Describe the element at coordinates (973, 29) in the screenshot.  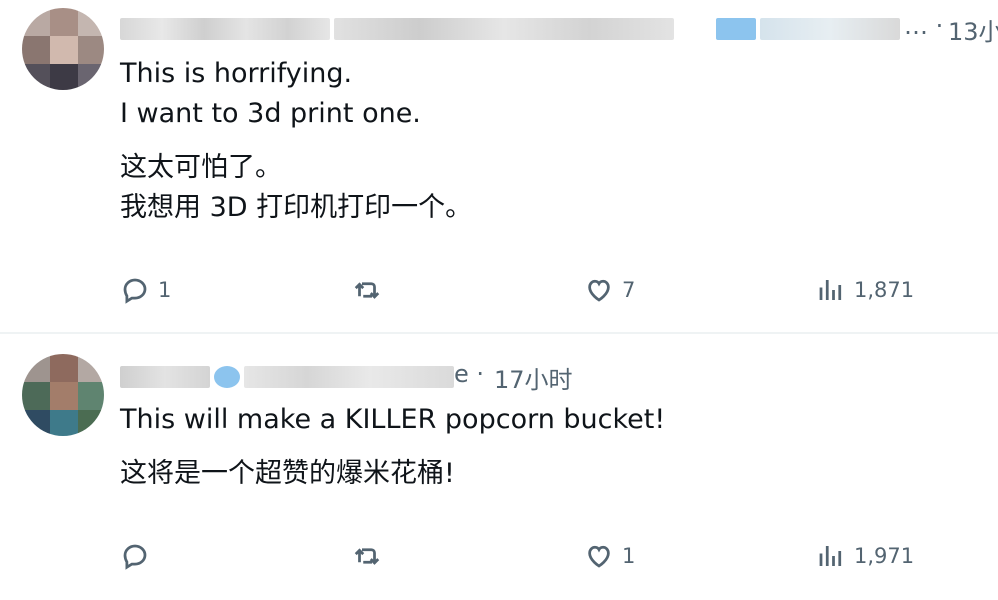
I see `timestamp: 13小` at that location.